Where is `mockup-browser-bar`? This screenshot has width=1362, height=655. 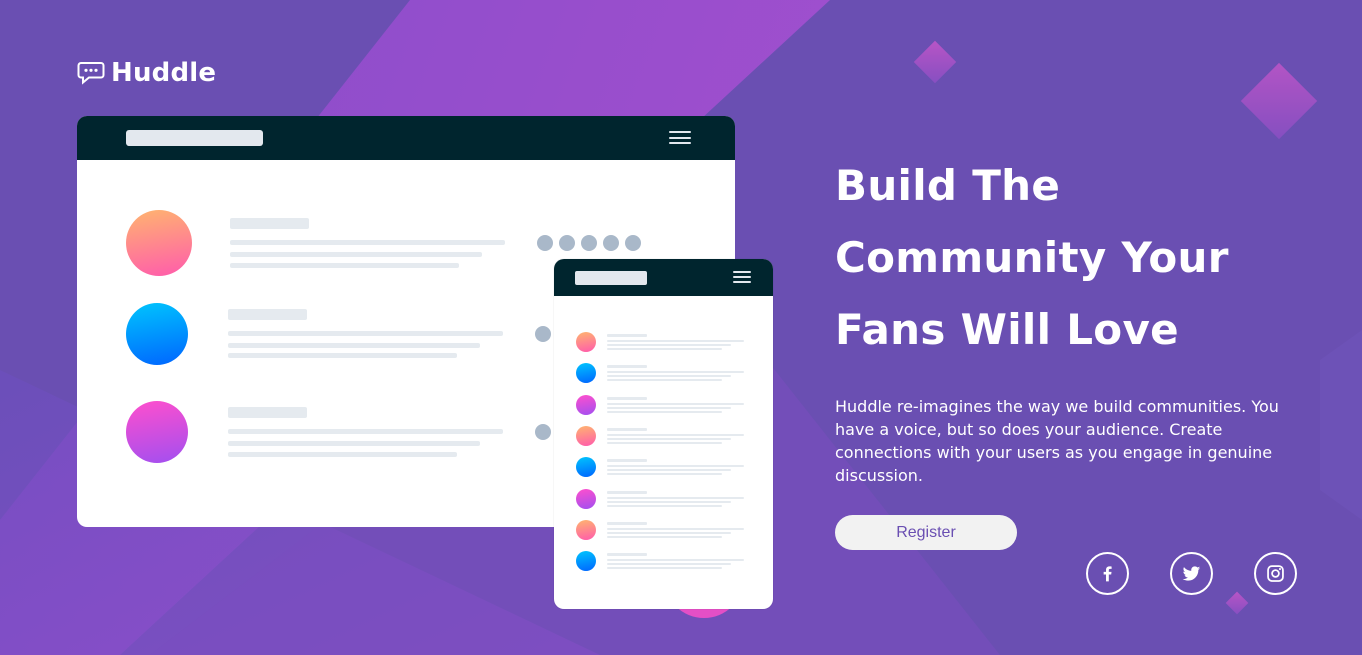 mockup-browser-bar is located at coordinates (406, 138).